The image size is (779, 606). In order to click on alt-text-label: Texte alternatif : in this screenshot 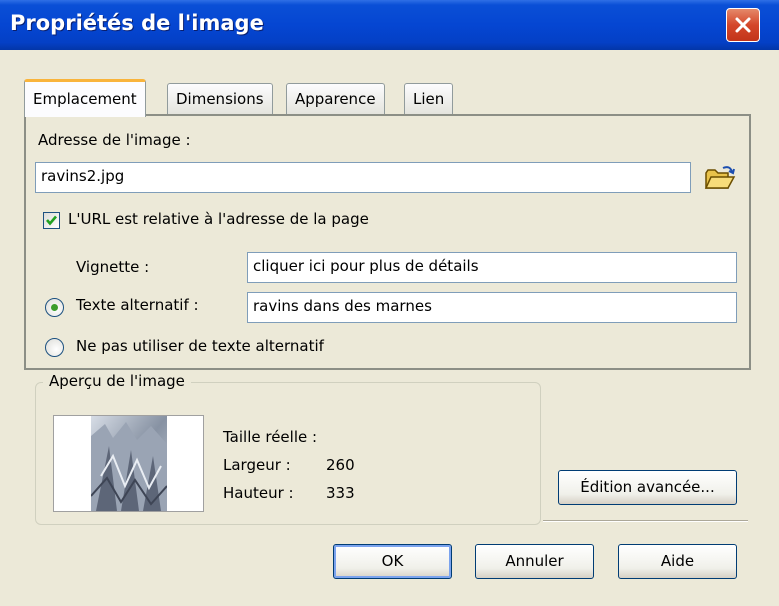, I will do `click(137, 305)`.